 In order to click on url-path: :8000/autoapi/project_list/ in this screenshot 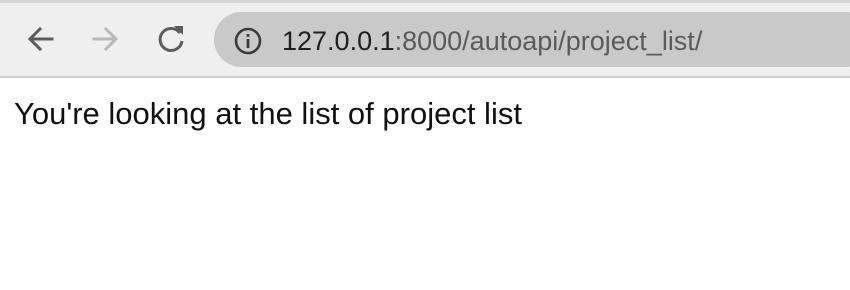, I will do `click(548, 41)`.